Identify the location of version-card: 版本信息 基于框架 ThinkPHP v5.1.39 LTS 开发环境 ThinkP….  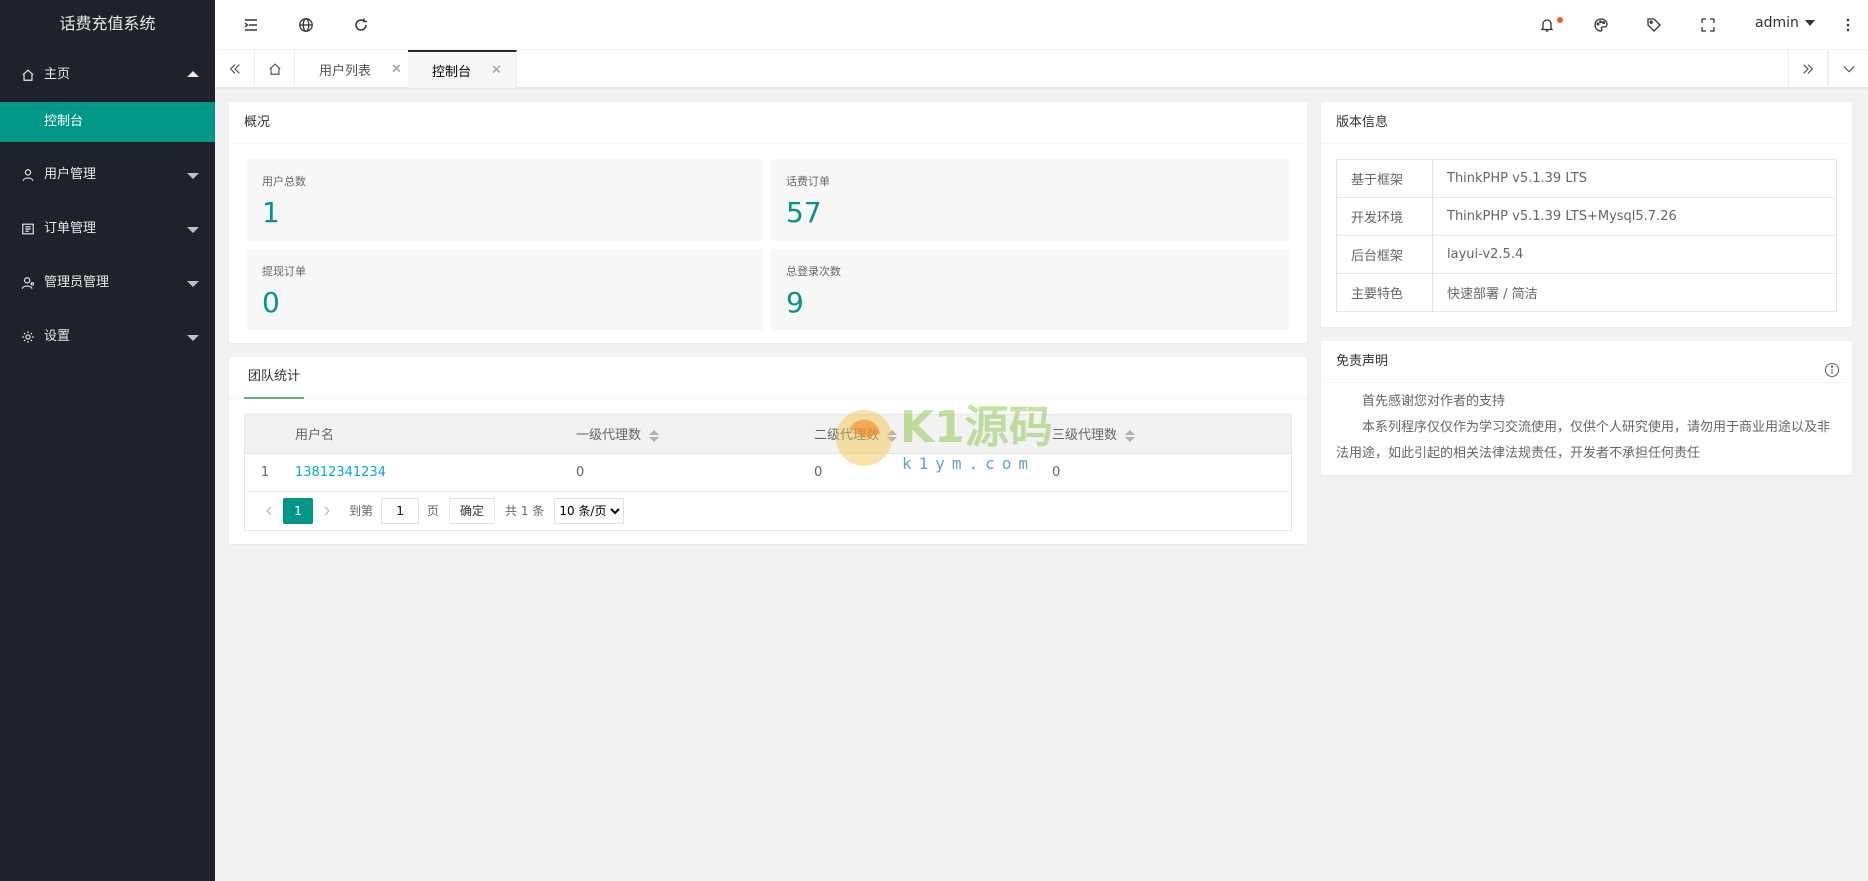
(1586, 214).